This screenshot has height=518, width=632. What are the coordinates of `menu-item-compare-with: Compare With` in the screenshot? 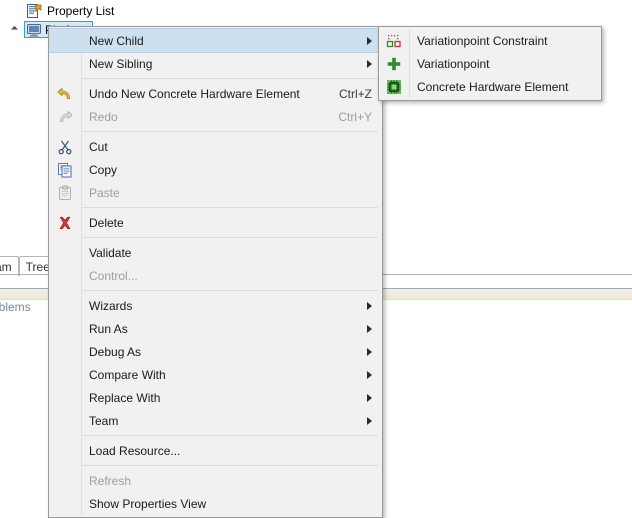 It's located at (215, 374).